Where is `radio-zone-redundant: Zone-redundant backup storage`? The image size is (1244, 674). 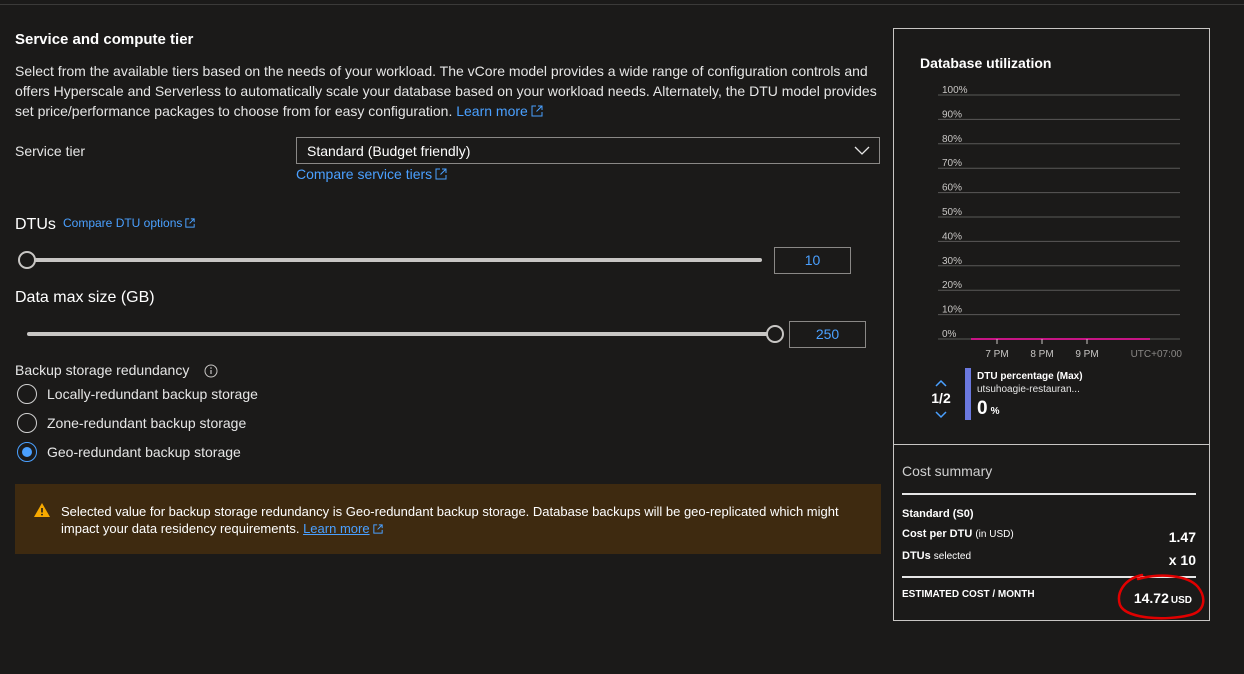
radio-zone-redundant: Zone-redundant backup storage is located at coordinates (131, 423).